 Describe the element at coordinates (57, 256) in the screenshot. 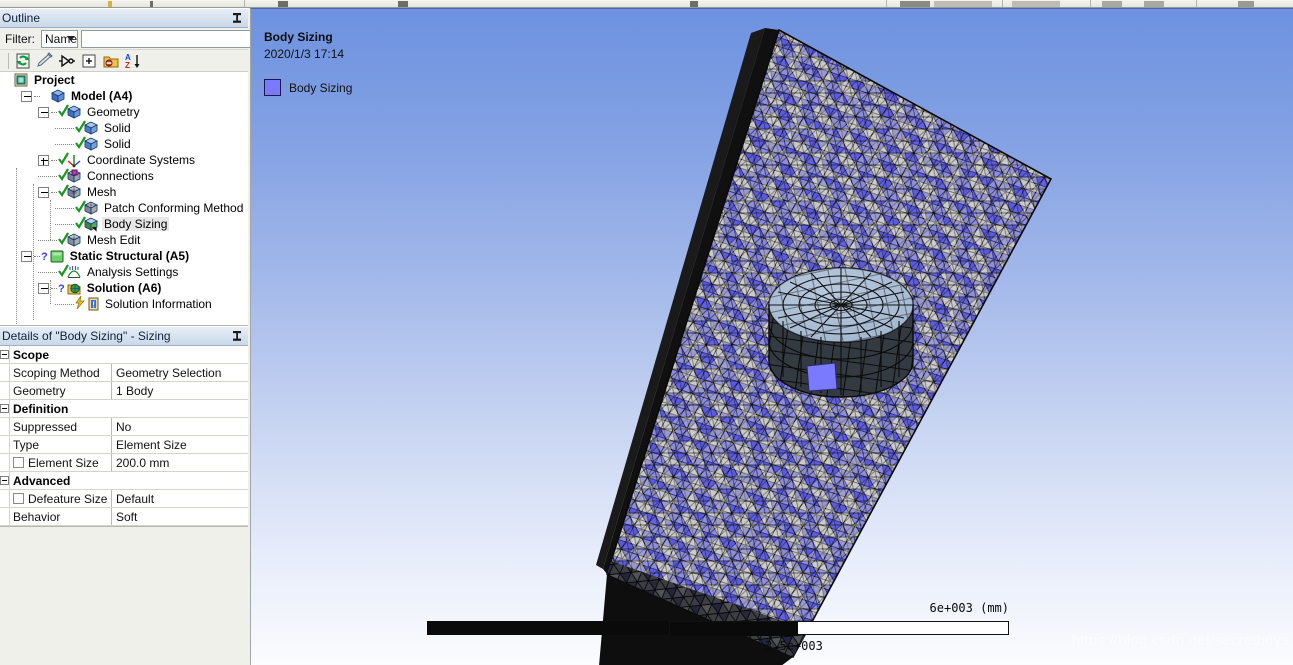

I see `analysis-icon` at that location.